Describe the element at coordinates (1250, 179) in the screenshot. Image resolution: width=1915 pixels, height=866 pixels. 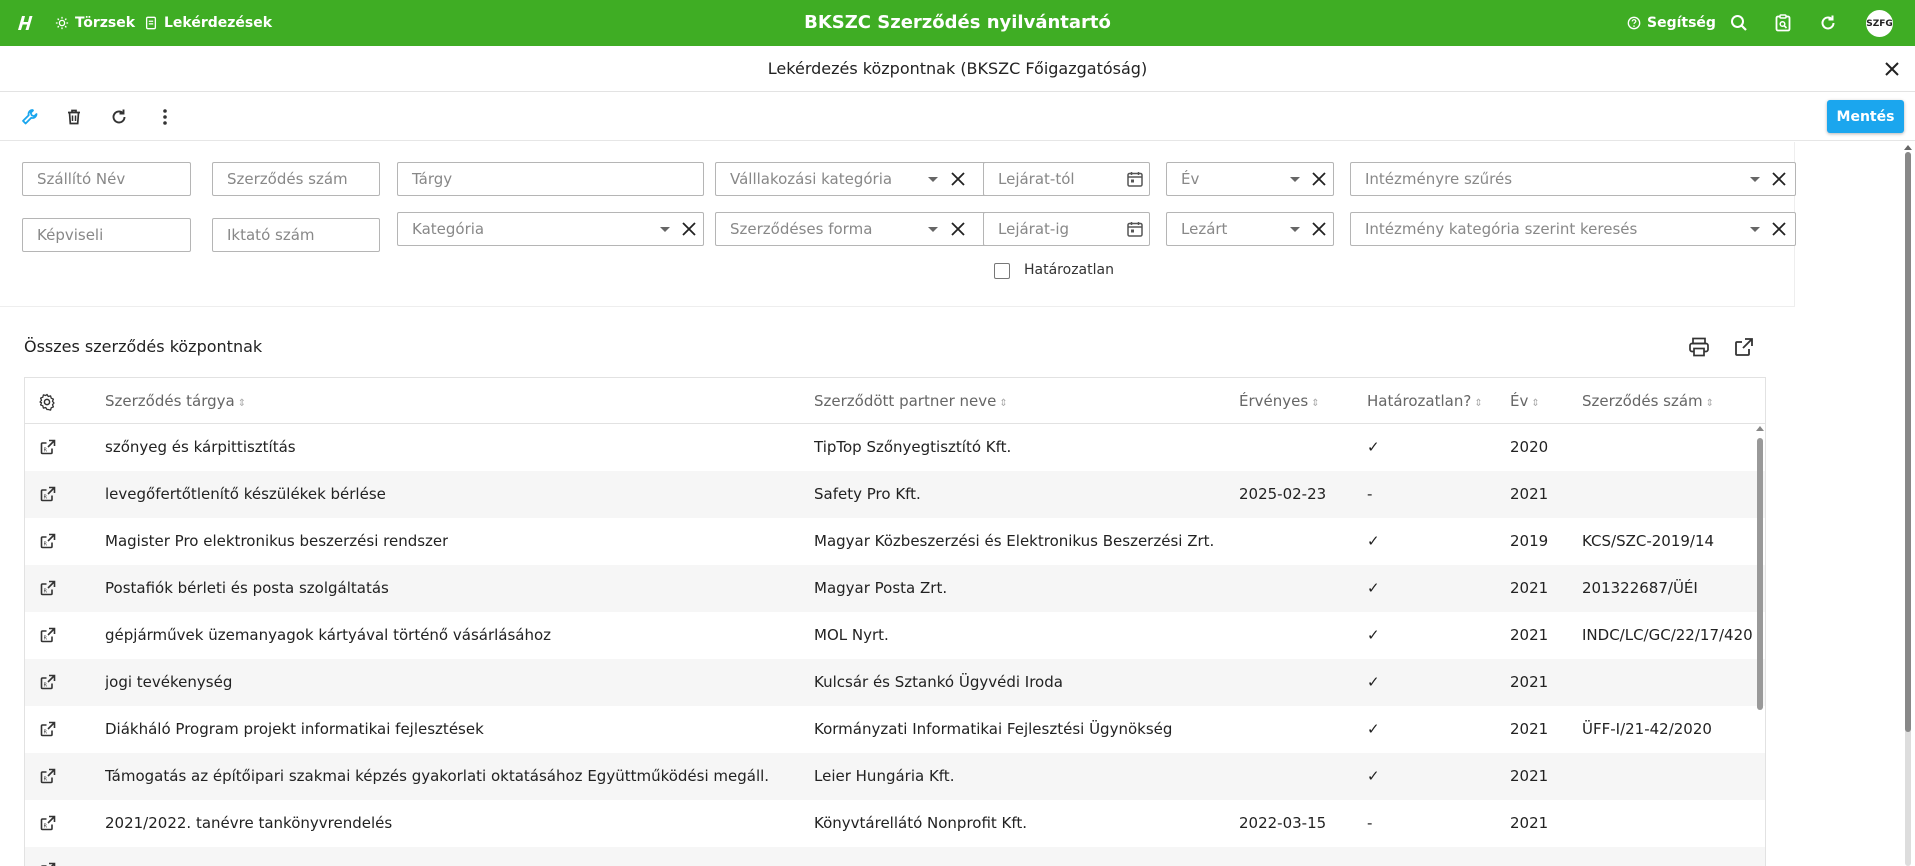
I see `year-select: Év` at that location.